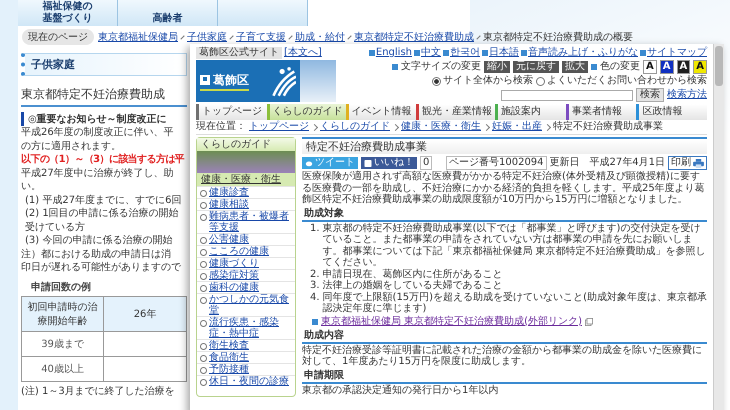  Describe the element at coordinates (687, 163) in the screenshot. I see `print-button: 印刷` at that location.